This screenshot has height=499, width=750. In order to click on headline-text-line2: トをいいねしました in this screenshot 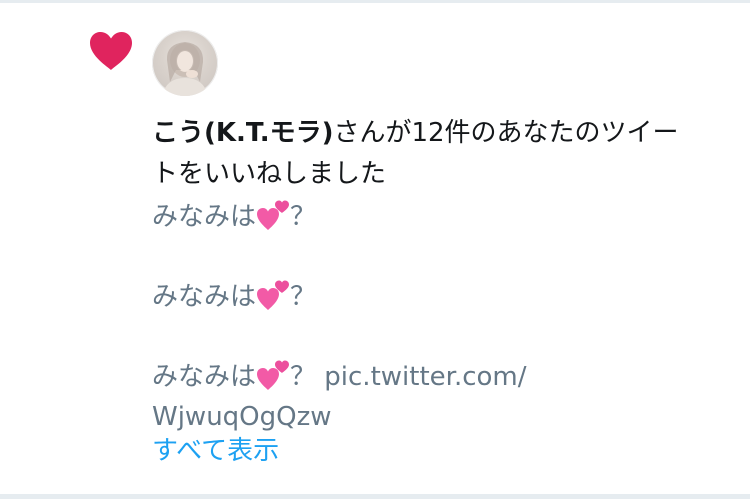, I will do `click(269, 174)`.